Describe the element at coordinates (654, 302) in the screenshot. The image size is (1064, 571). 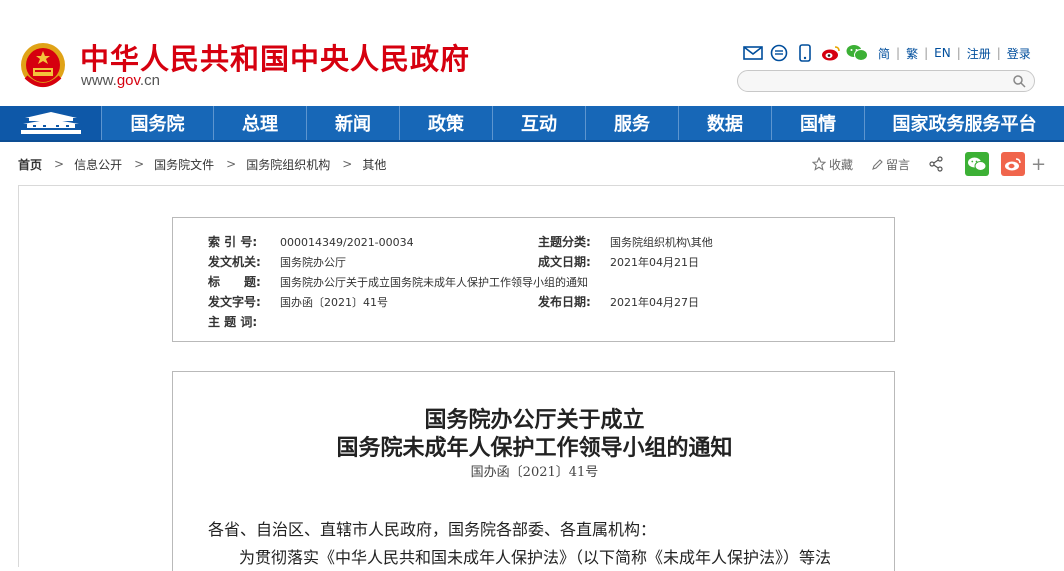
I see `meta-published-value: 2021年04月27日` at that location.